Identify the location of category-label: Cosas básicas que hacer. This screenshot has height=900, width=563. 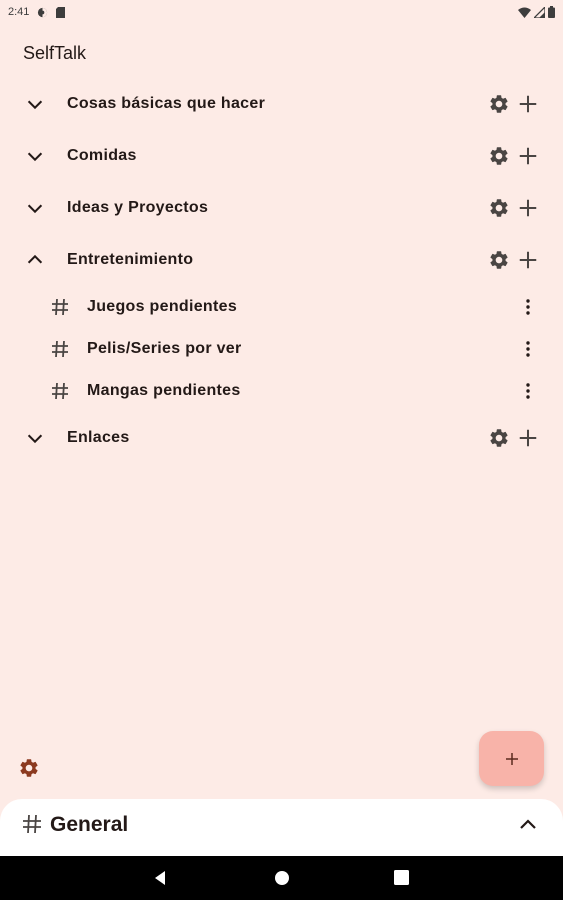
(166, 103).